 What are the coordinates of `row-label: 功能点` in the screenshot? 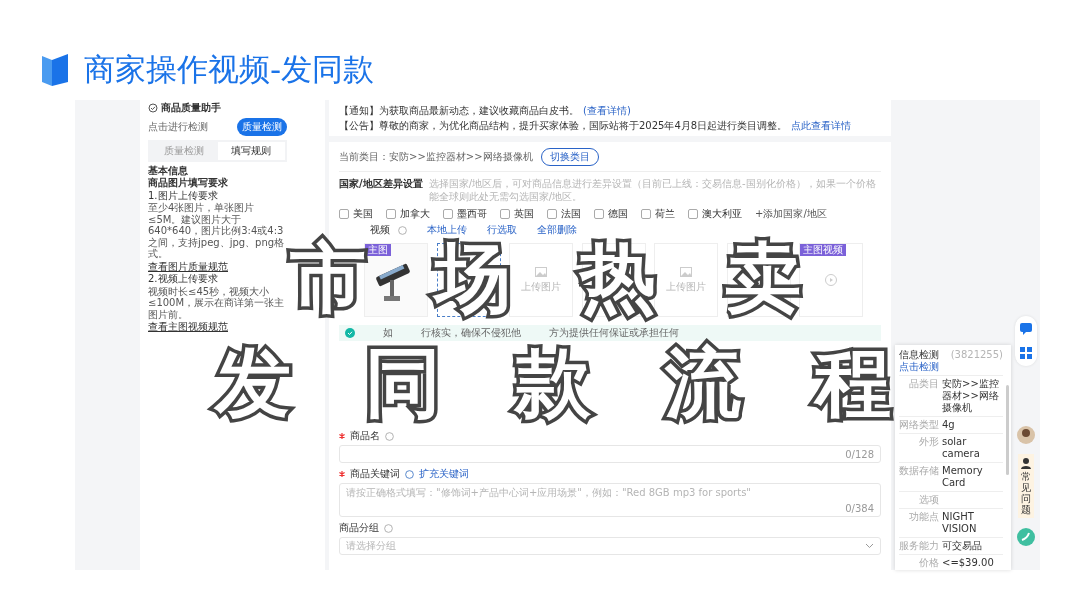 It's located at (923, 517).